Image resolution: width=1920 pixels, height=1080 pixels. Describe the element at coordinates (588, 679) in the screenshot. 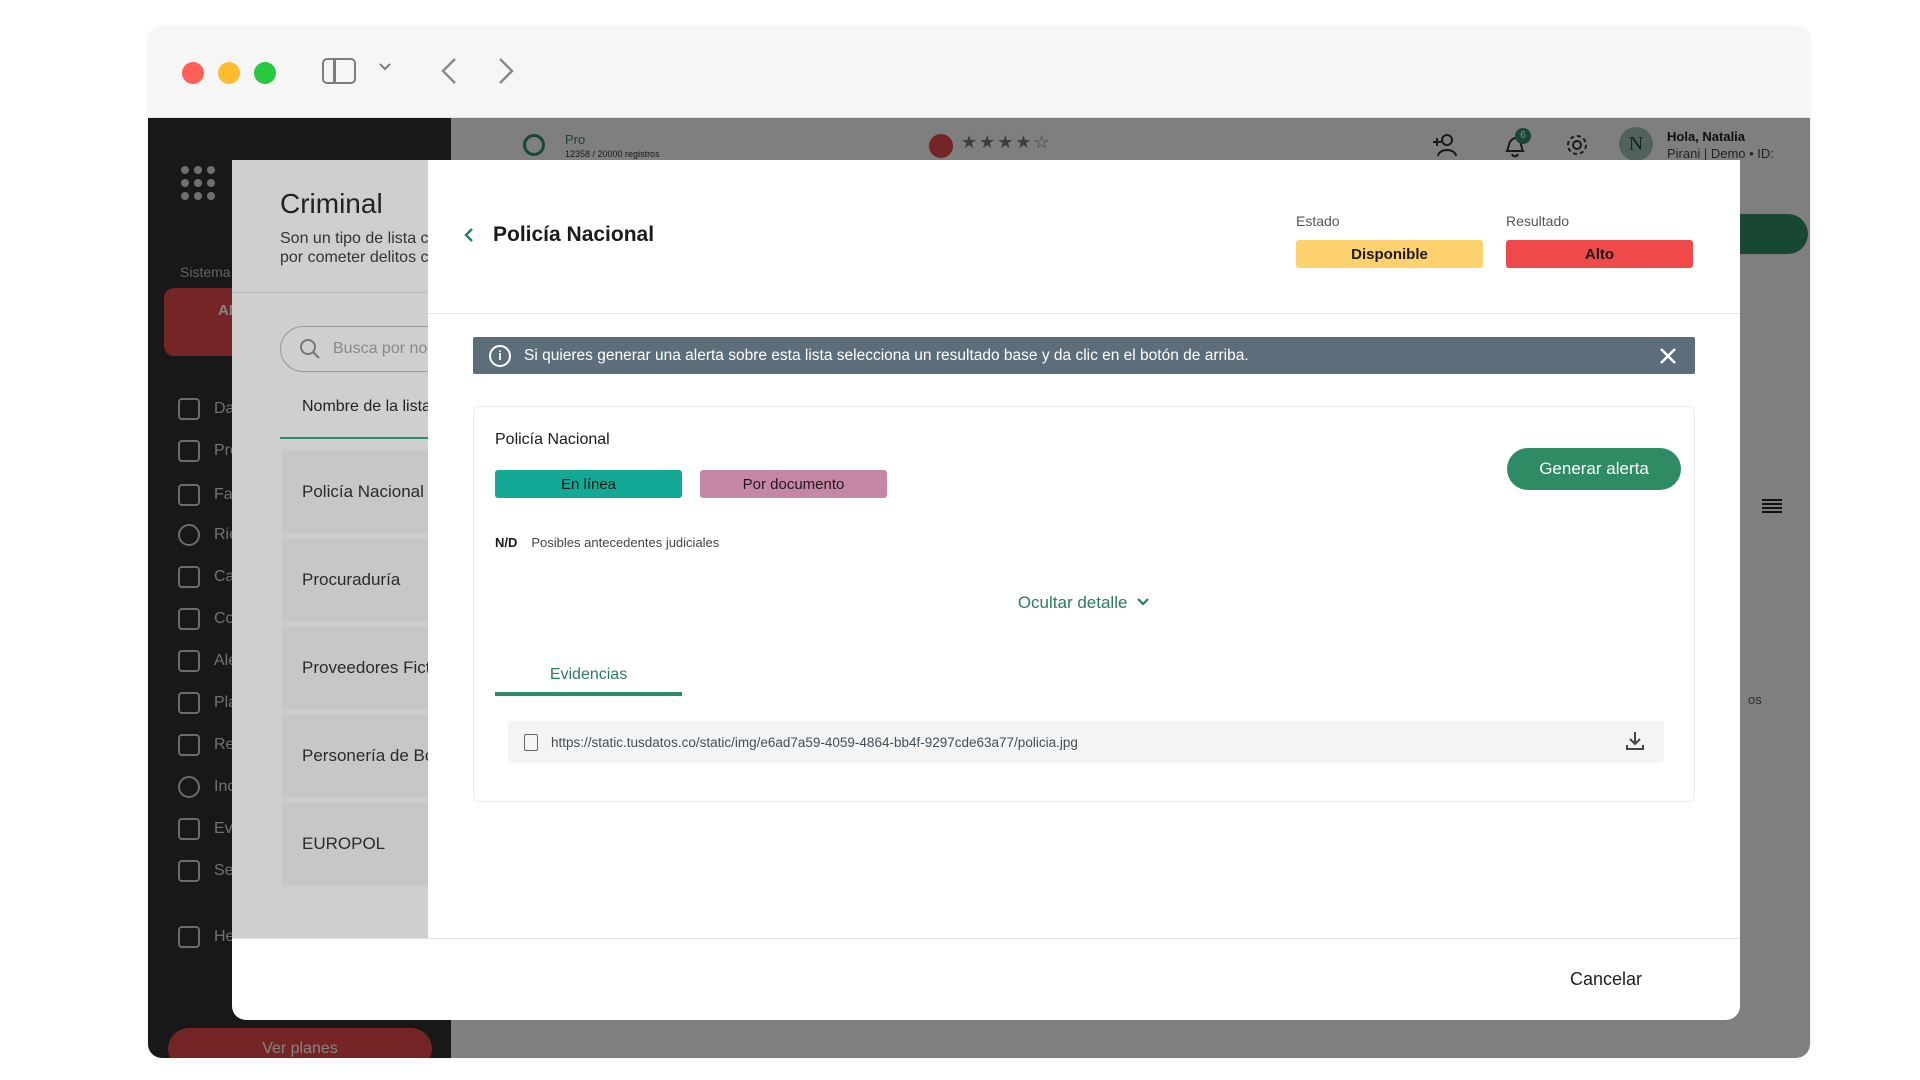

I see `tab-evidence: Evidencias` at that location.